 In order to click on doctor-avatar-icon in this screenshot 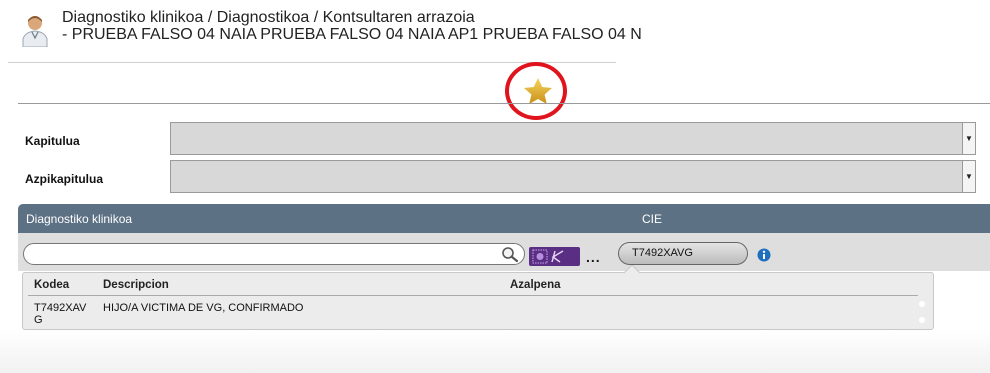, I will do `click(35, 31)`.